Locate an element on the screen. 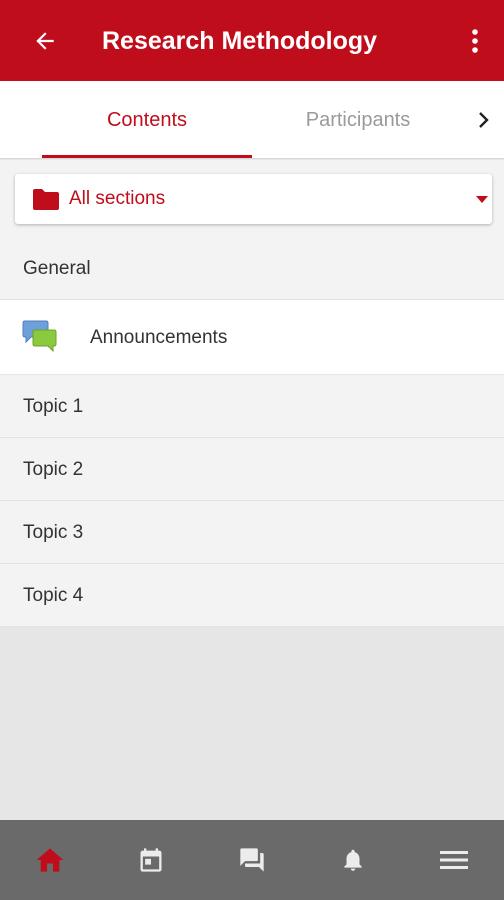 The height and width of the screenshot is (900, 504). bottom-navigation is located at coordinates (252, 860).